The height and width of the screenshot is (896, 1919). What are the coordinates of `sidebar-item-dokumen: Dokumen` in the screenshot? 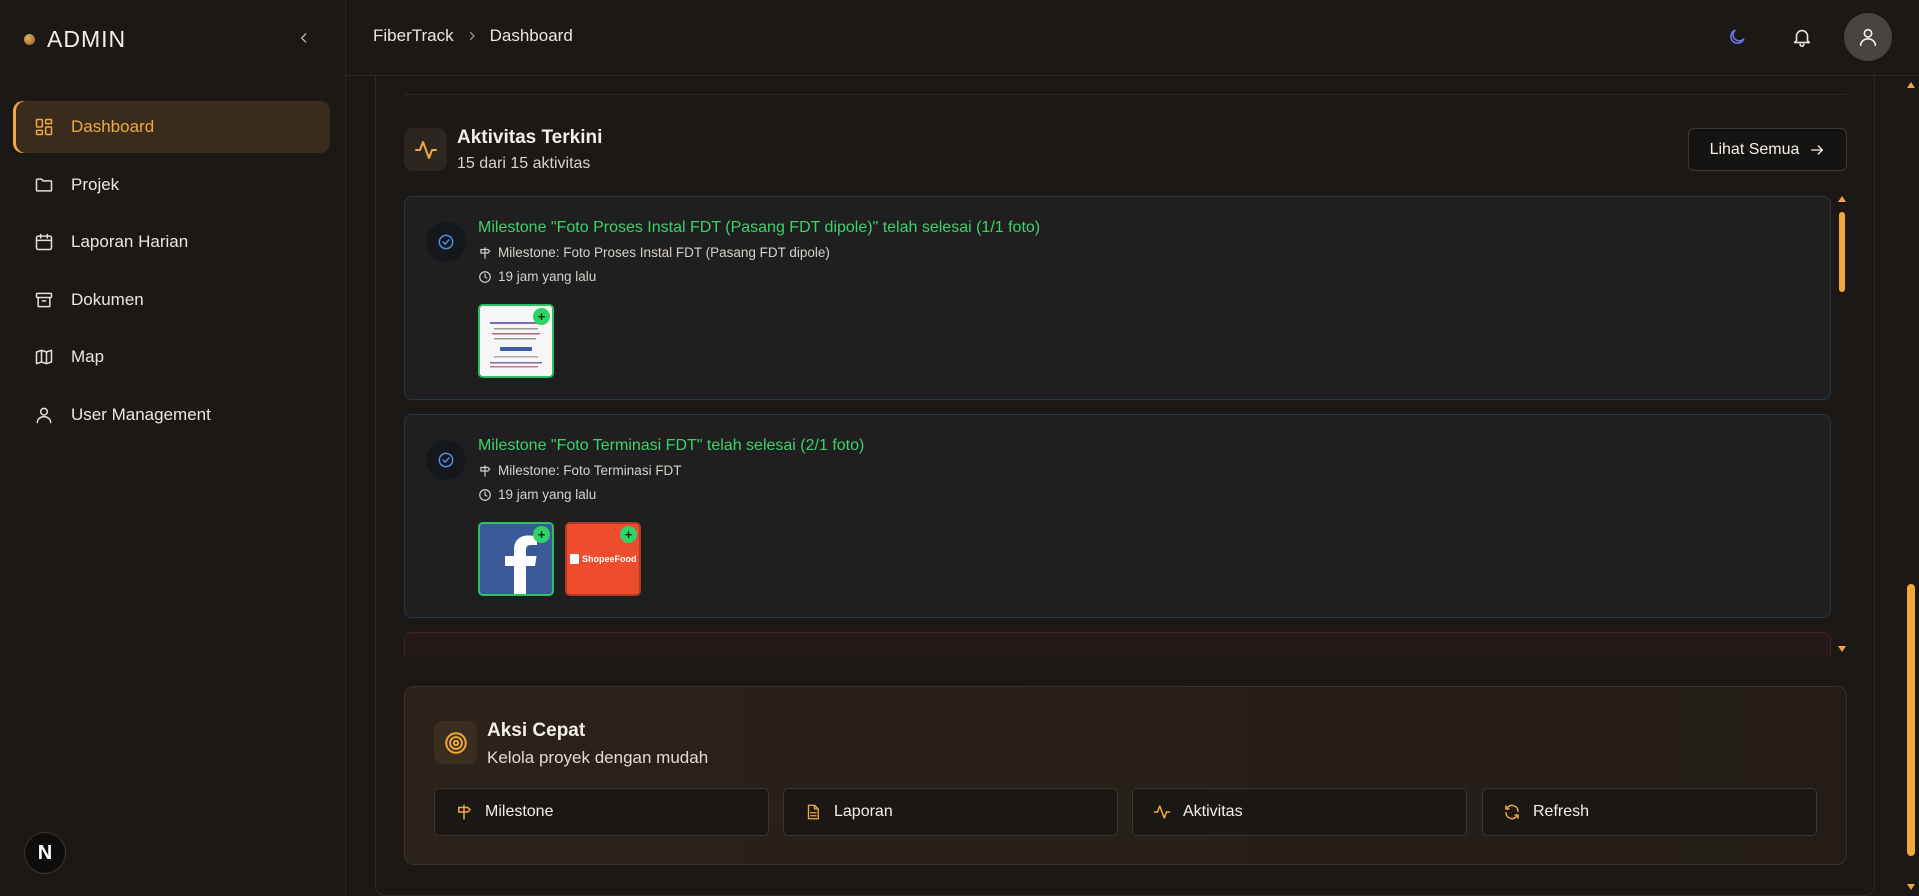 It's located at (171, 300).